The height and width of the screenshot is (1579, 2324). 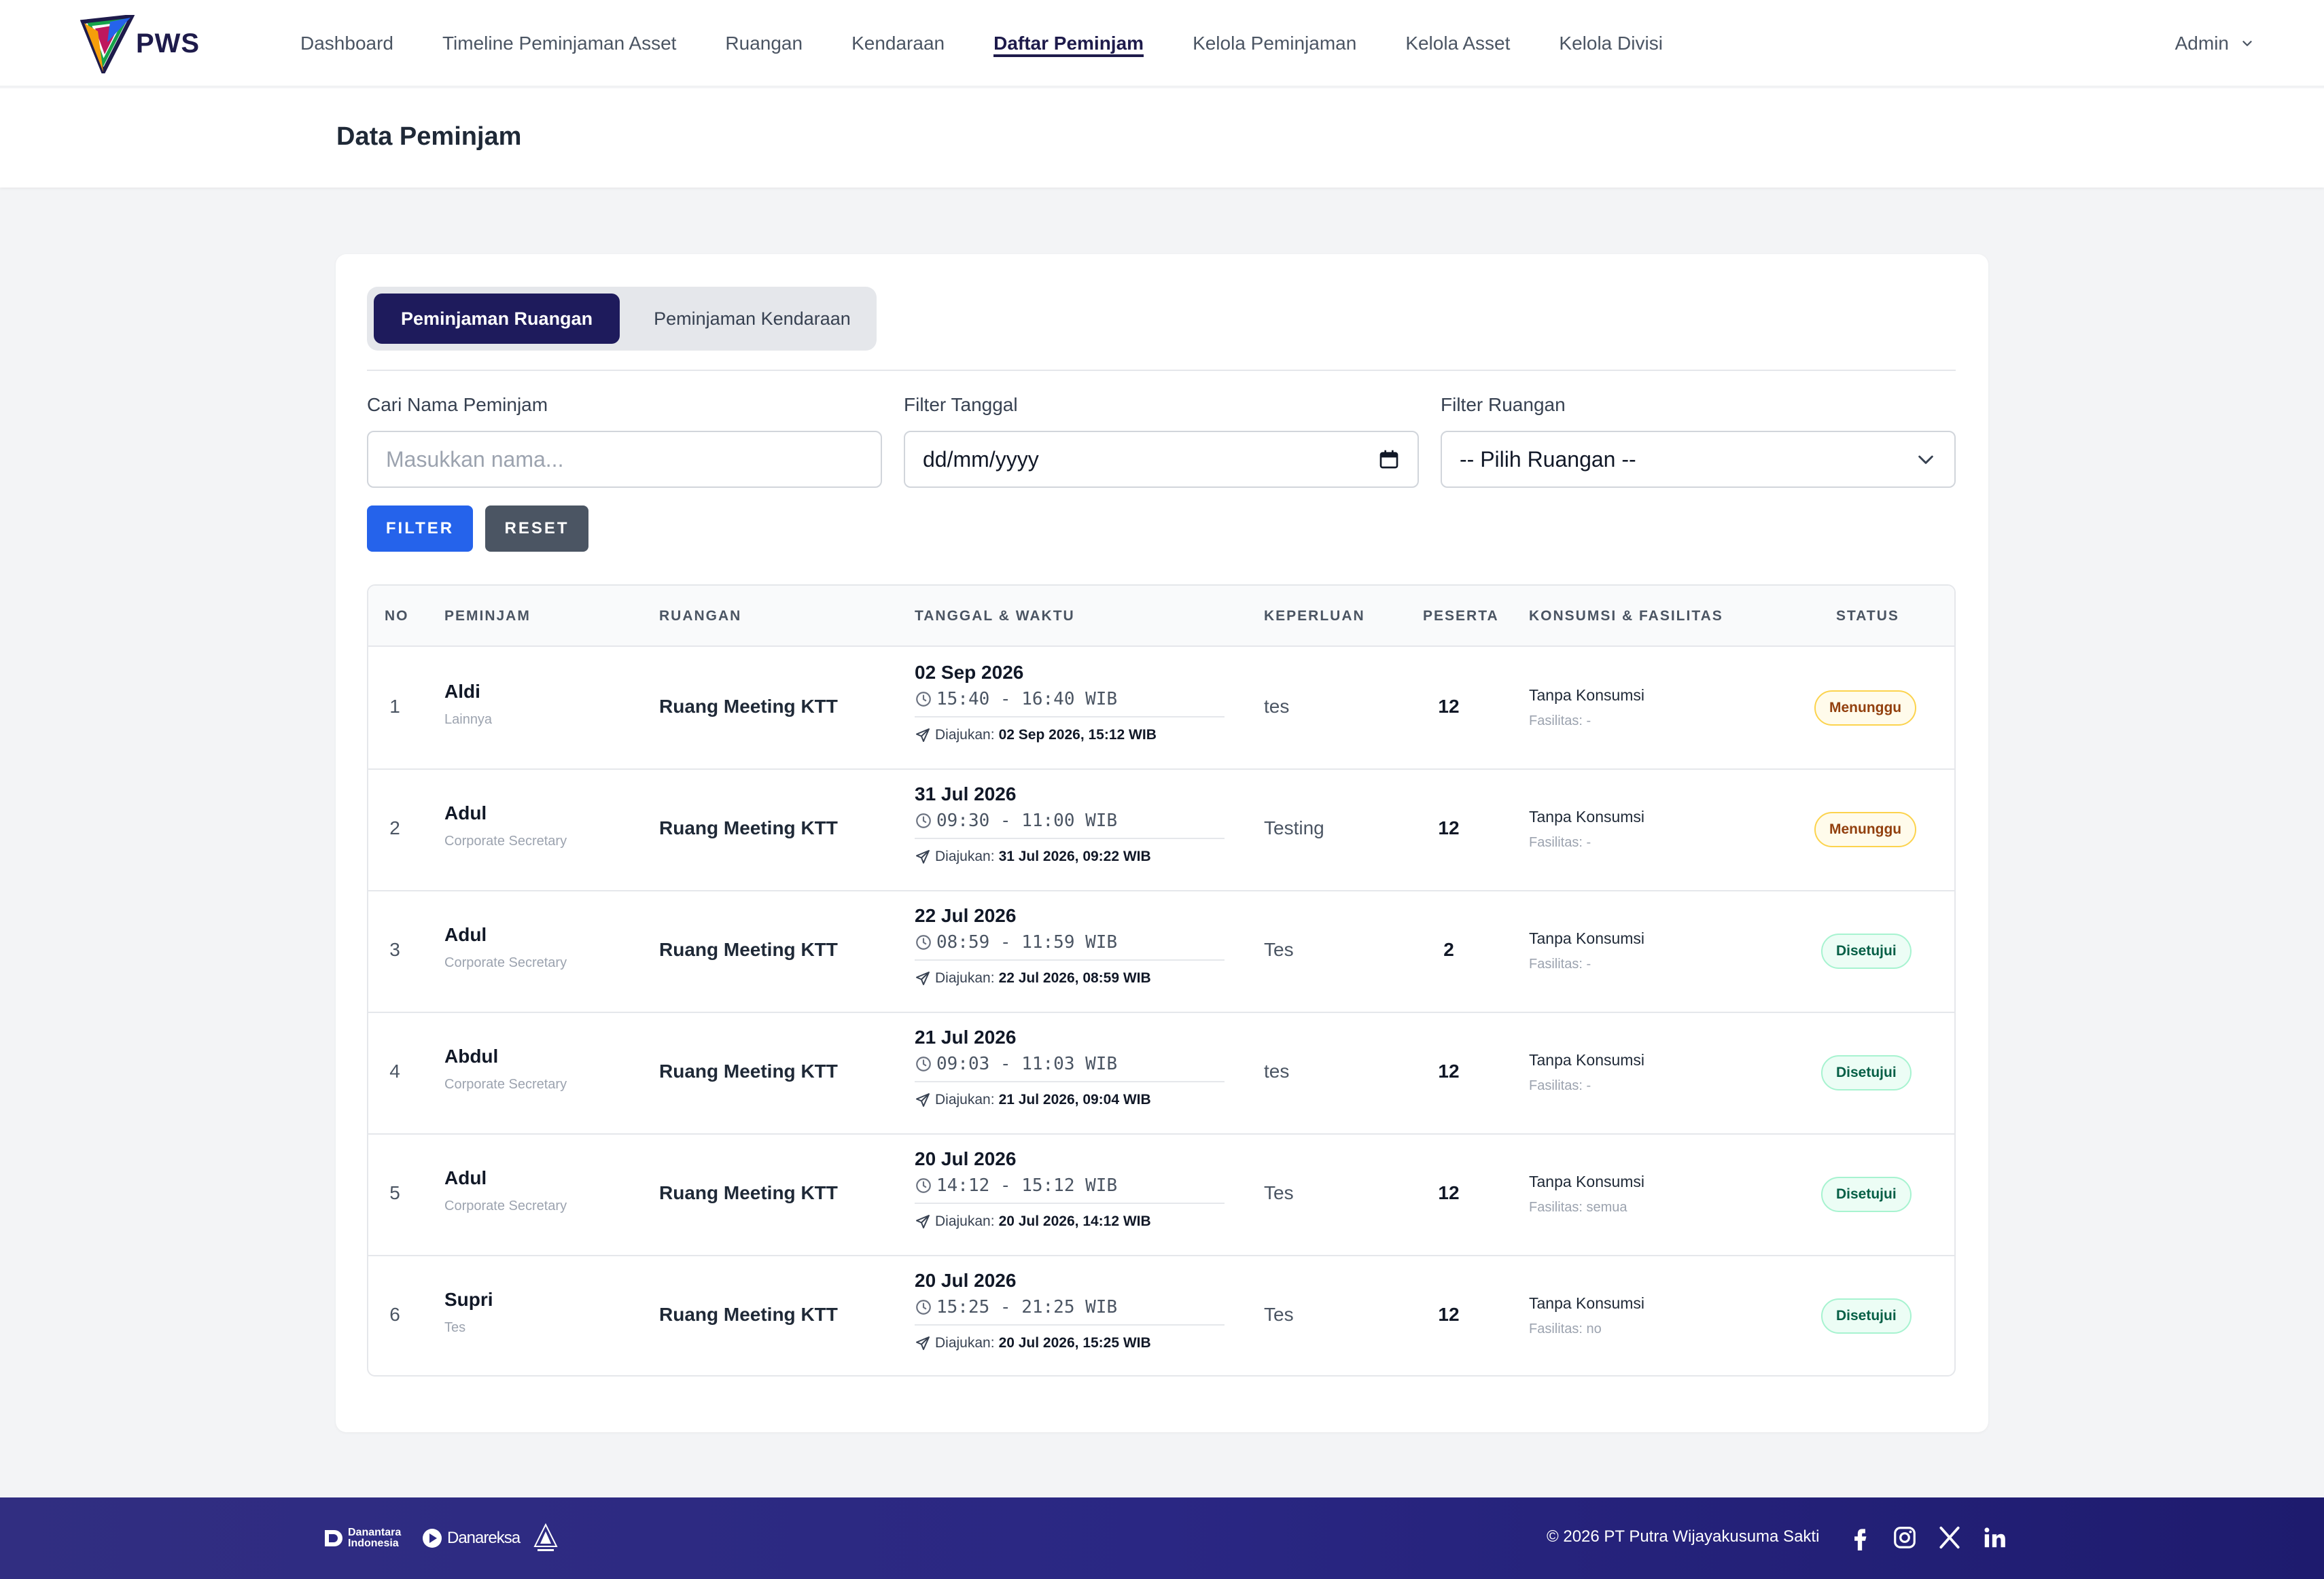 What do you see at coordinates (559, 43) in the screenshot?
I see `nav-timeline: Timeline Peminjaman Asset` at bounding box center [559, 43].